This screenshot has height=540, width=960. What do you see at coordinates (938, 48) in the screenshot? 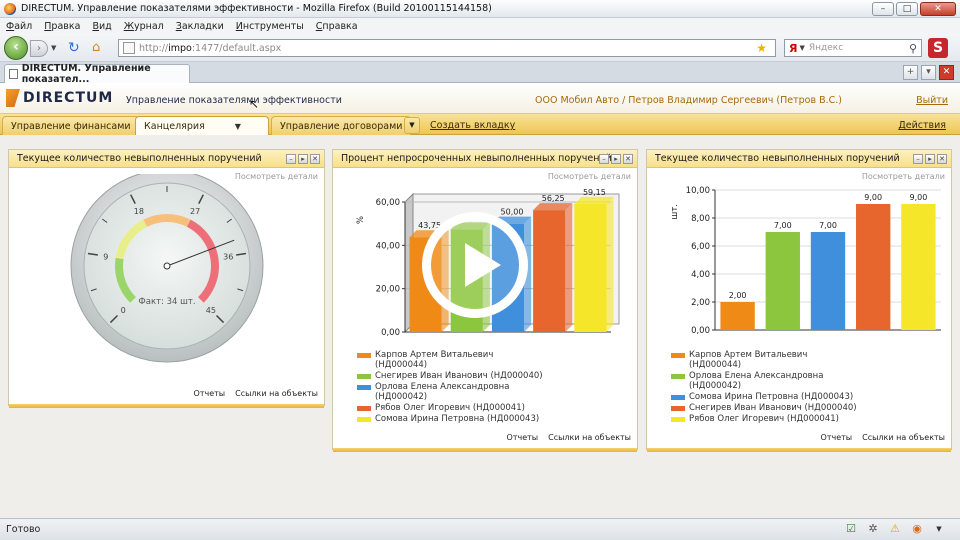
I see `addon-s-icon: S` at bounding box center [938, 48].